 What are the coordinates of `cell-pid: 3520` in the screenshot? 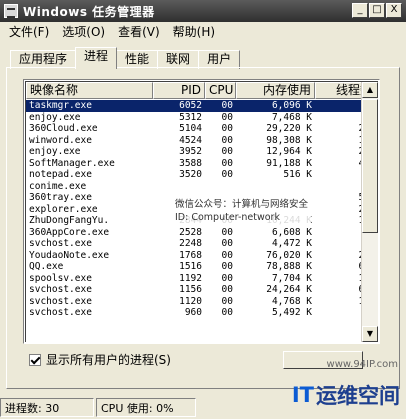 It's located at (190, 174).